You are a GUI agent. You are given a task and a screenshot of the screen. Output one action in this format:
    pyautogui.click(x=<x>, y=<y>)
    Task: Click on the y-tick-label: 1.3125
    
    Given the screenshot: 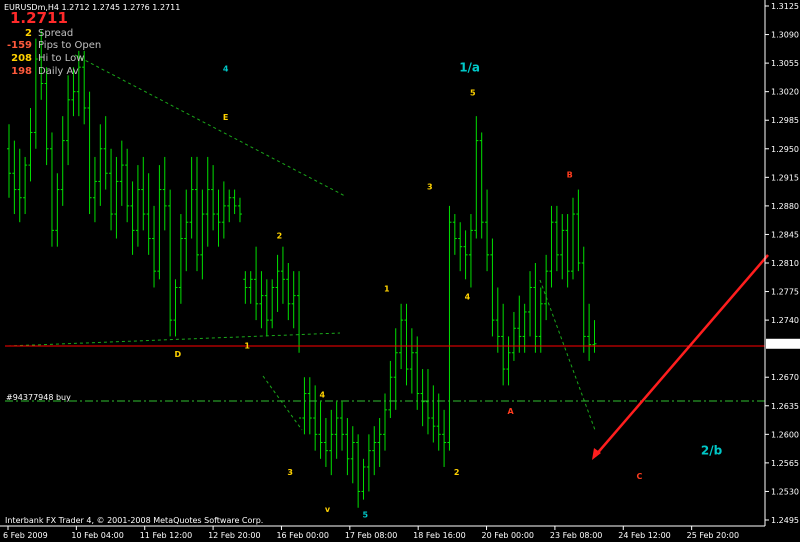 What is the action you would take?
    pyautogui.click(x=785, y=6)
    